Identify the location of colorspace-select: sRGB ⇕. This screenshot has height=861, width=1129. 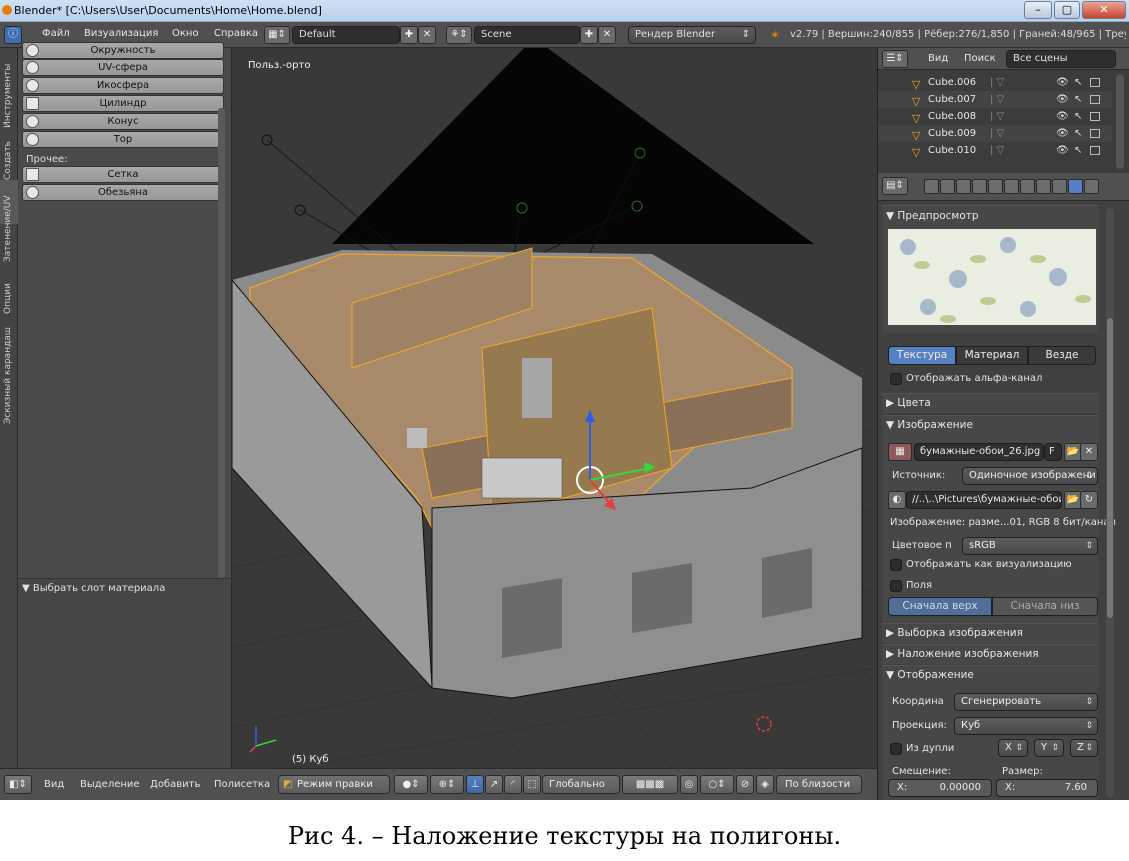
(1030, 546).